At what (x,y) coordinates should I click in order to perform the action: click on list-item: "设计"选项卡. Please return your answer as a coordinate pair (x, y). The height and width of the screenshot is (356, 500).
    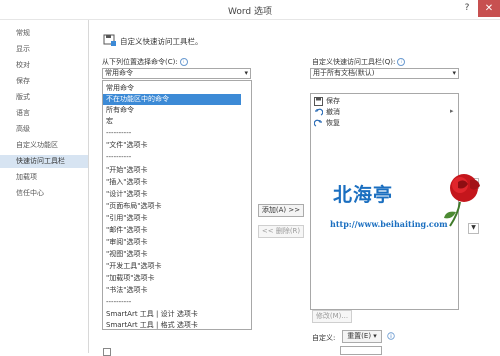
    Looking at the image, I should click on (172, 194).